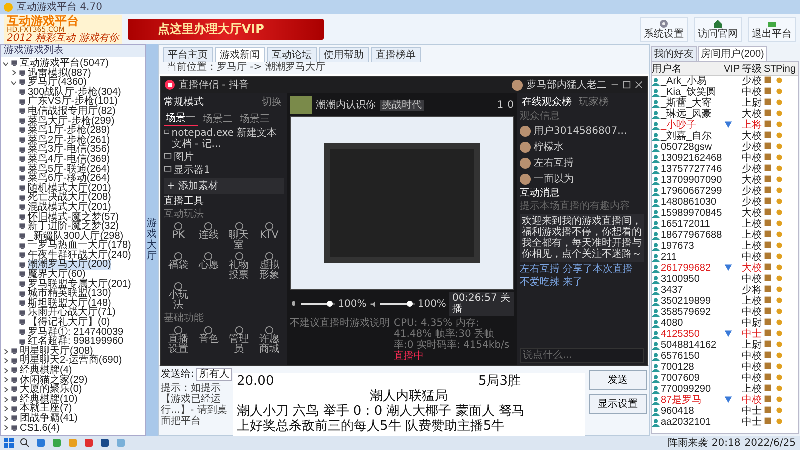 The width and height of the screenshot is (800, 450). I want to click on tree-item: 罗马厅(4360), so click(78, 83).